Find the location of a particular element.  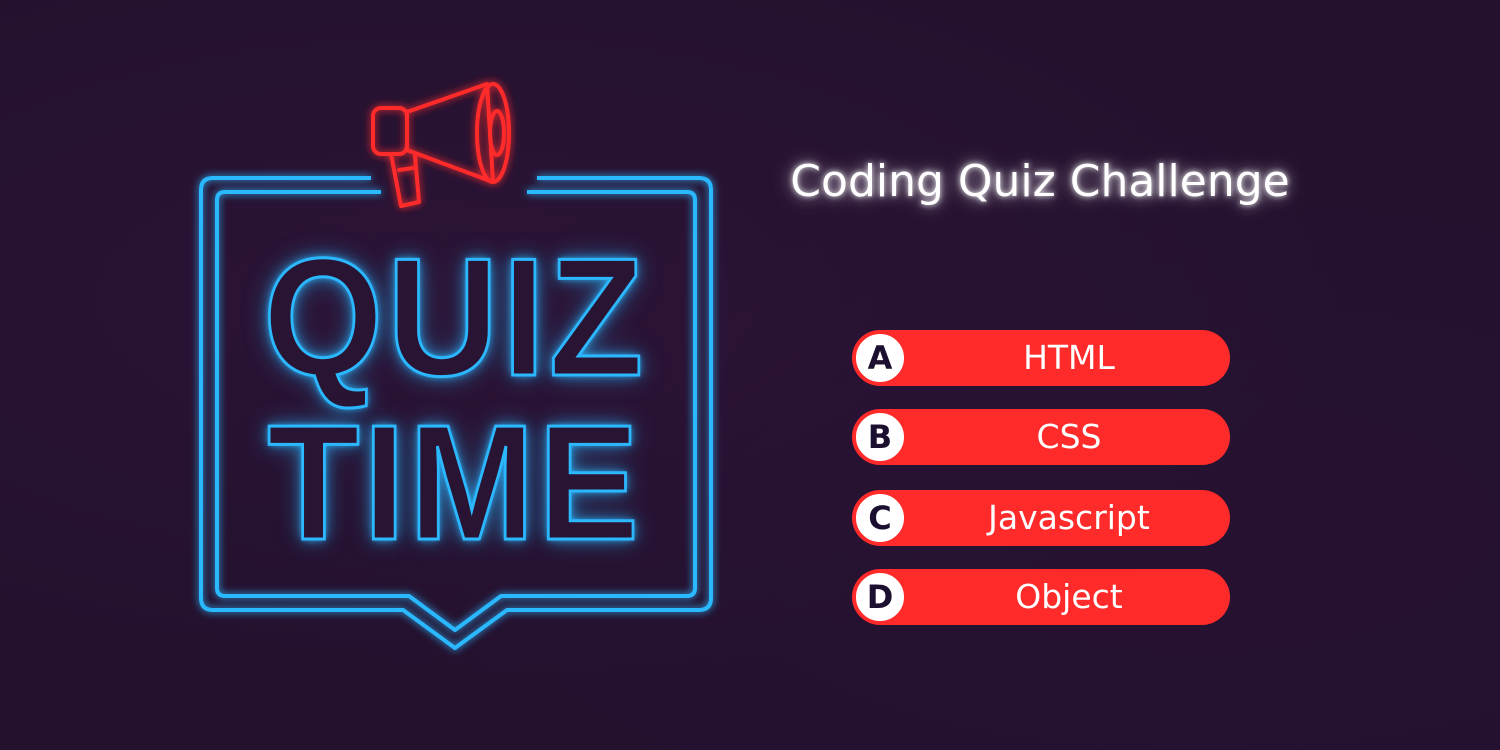

option-a-button: A HTML is located at coordinates (1041, 358).